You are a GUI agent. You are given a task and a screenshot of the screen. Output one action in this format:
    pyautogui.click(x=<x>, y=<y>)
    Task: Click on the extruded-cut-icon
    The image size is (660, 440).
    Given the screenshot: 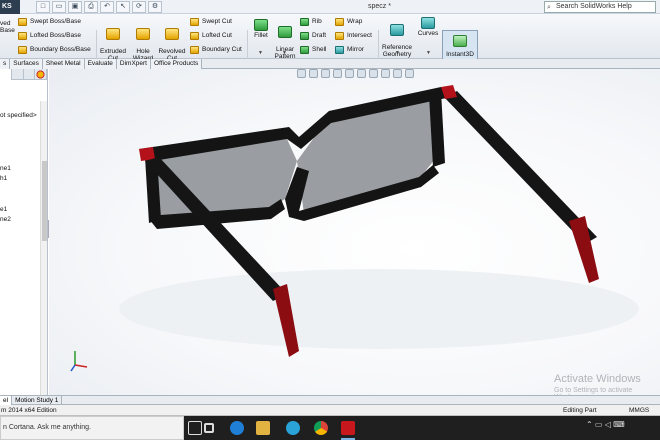 What is the action you would take?
    pyautogui.click(x=113, y=34)
    